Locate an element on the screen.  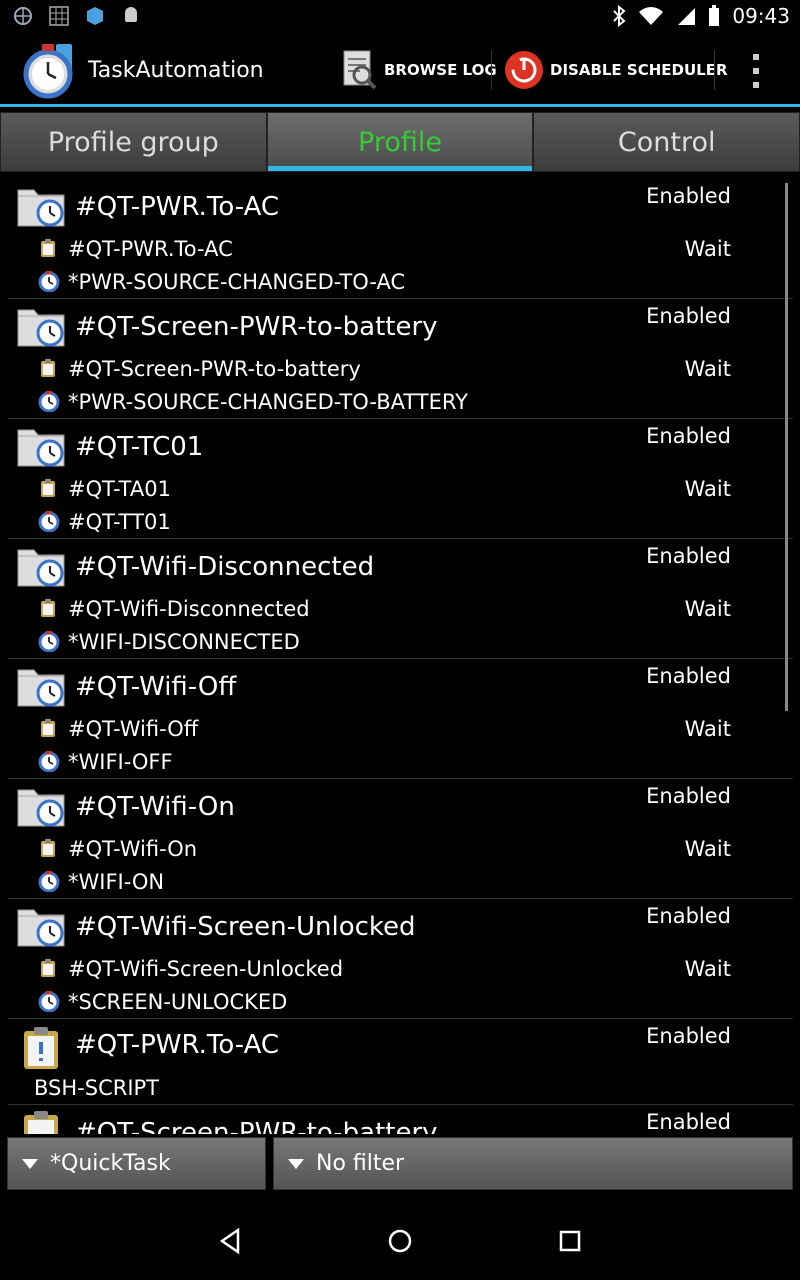
globe-icon is located at coordinates (23, 16).